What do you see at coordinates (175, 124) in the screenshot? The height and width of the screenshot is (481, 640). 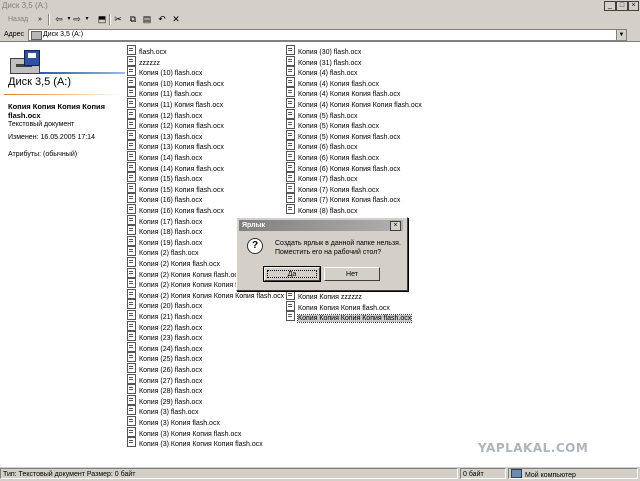 I see `file-item: Копия (12) Копия flash.ocx` at bounding box center [175, 124].